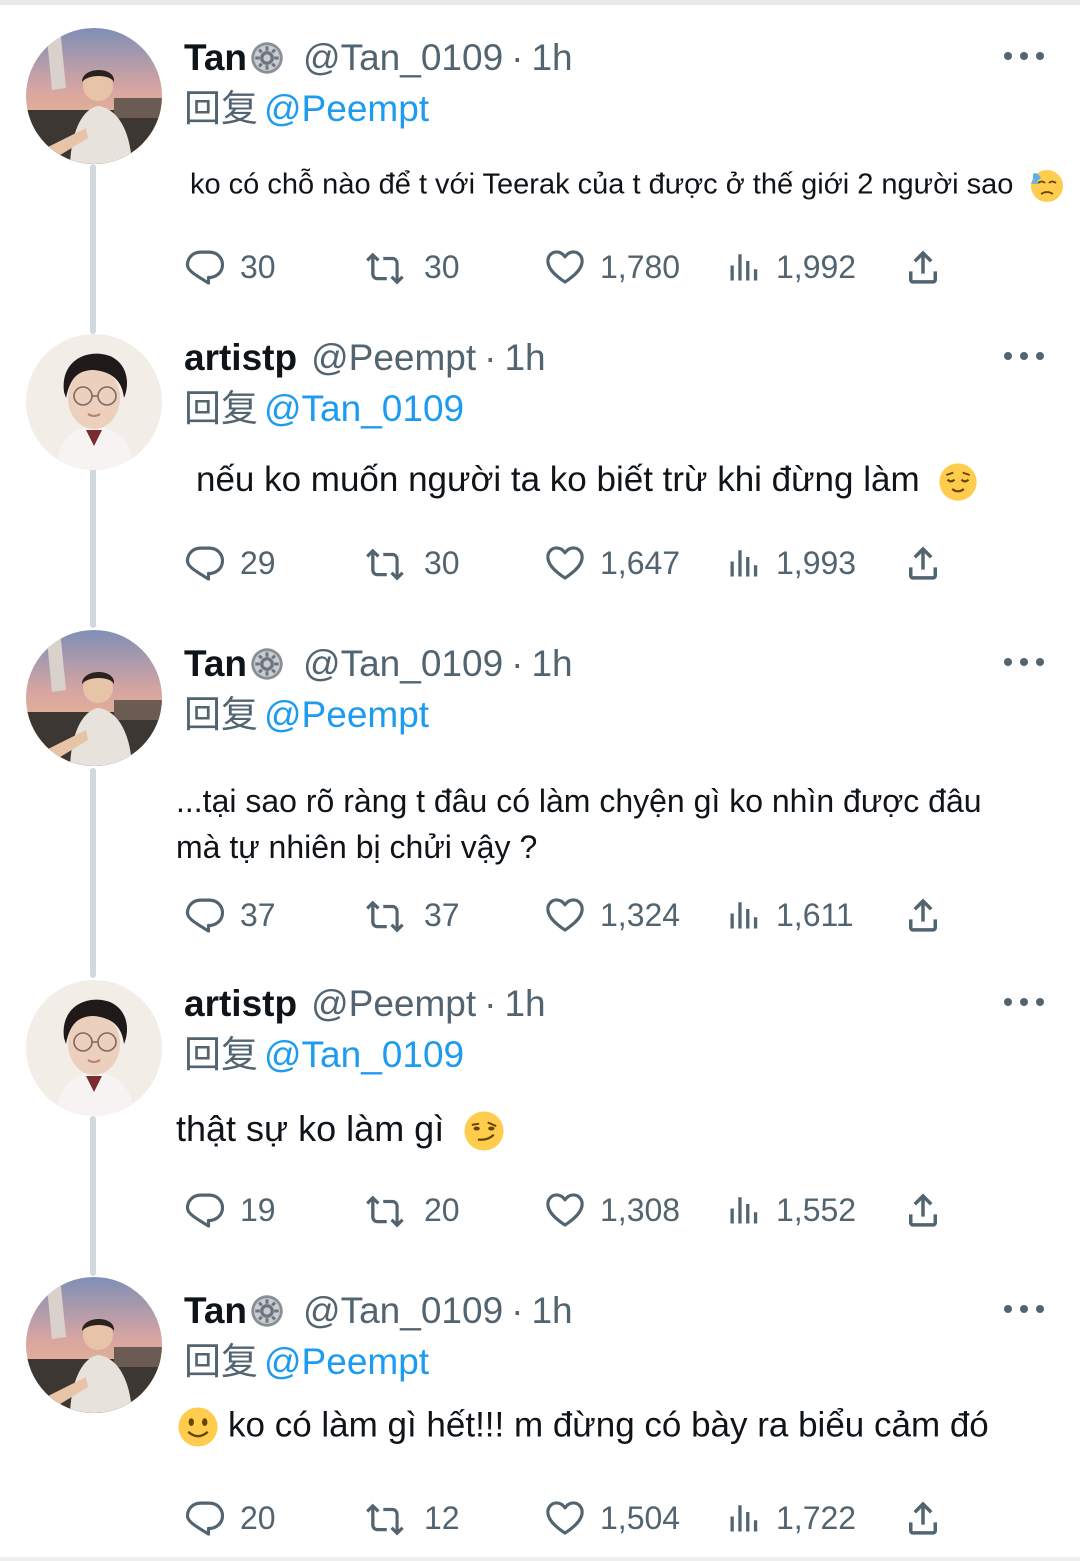  I want to click on views-button: 1,552, so click(791, 1210).